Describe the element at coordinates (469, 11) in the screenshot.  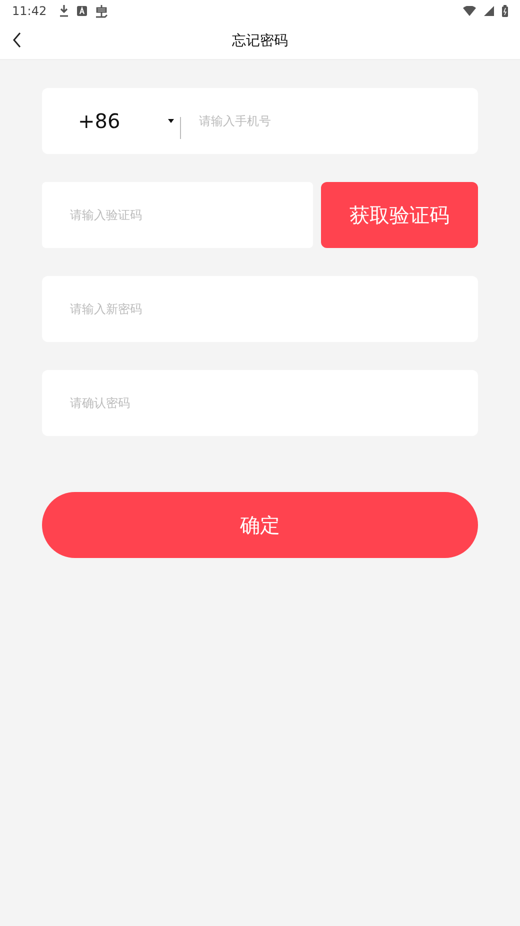
I see `wifi-icon` at that location.